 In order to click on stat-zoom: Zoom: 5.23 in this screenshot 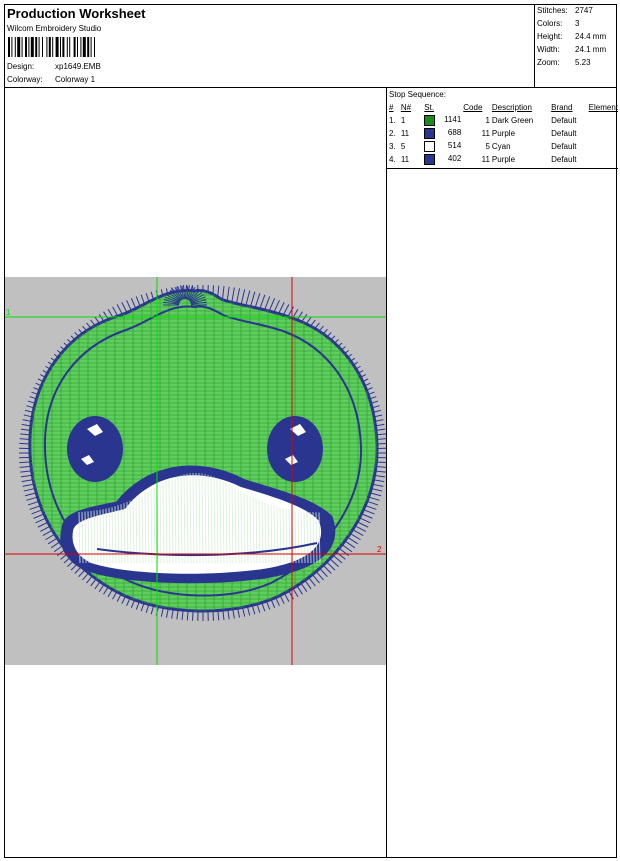, I will do `click(564, 62)`.